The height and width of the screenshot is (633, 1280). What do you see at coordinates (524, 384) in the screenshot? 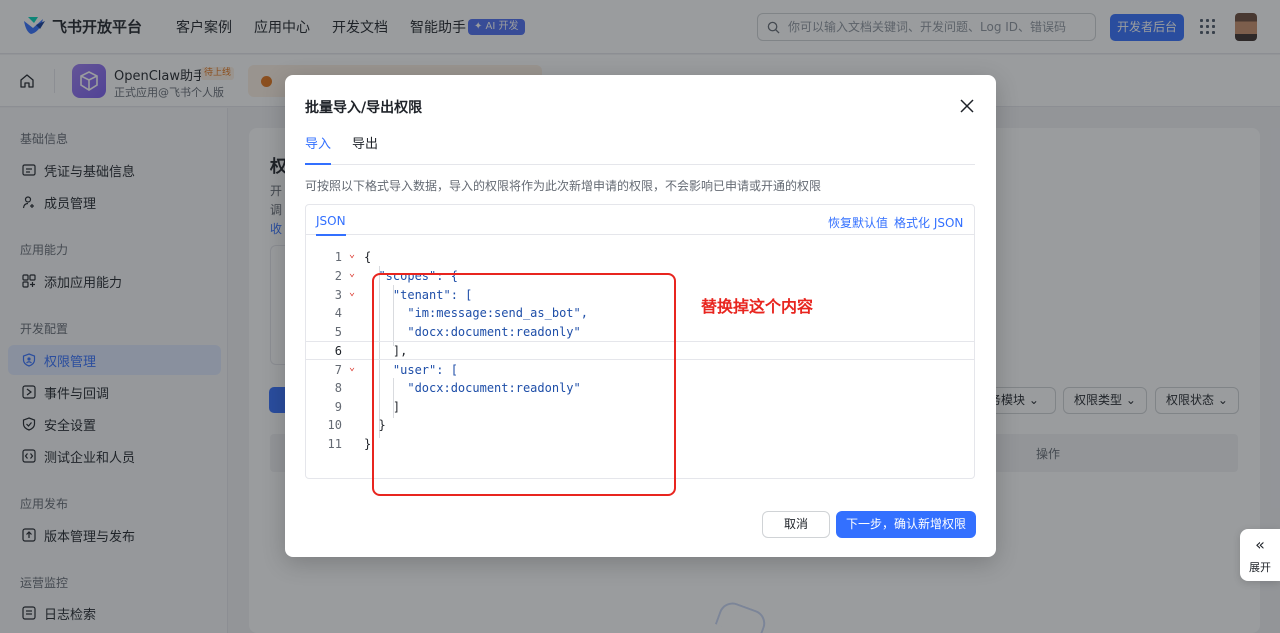
I see `annotation-highlight-box` at bounding box center [524, 384].